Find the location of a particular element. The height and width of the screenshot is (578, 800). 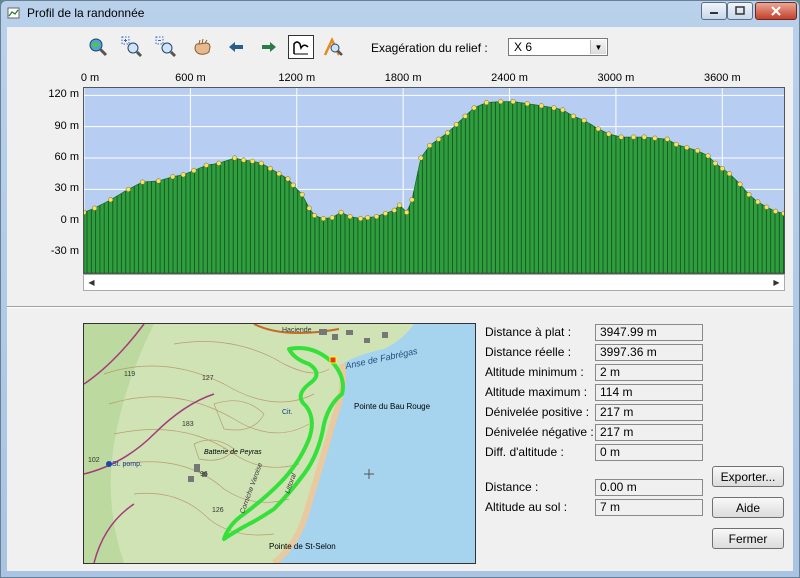

map-label-bau-rouge: Pointe du Bau Rouge is located at coordinates (392, 406).